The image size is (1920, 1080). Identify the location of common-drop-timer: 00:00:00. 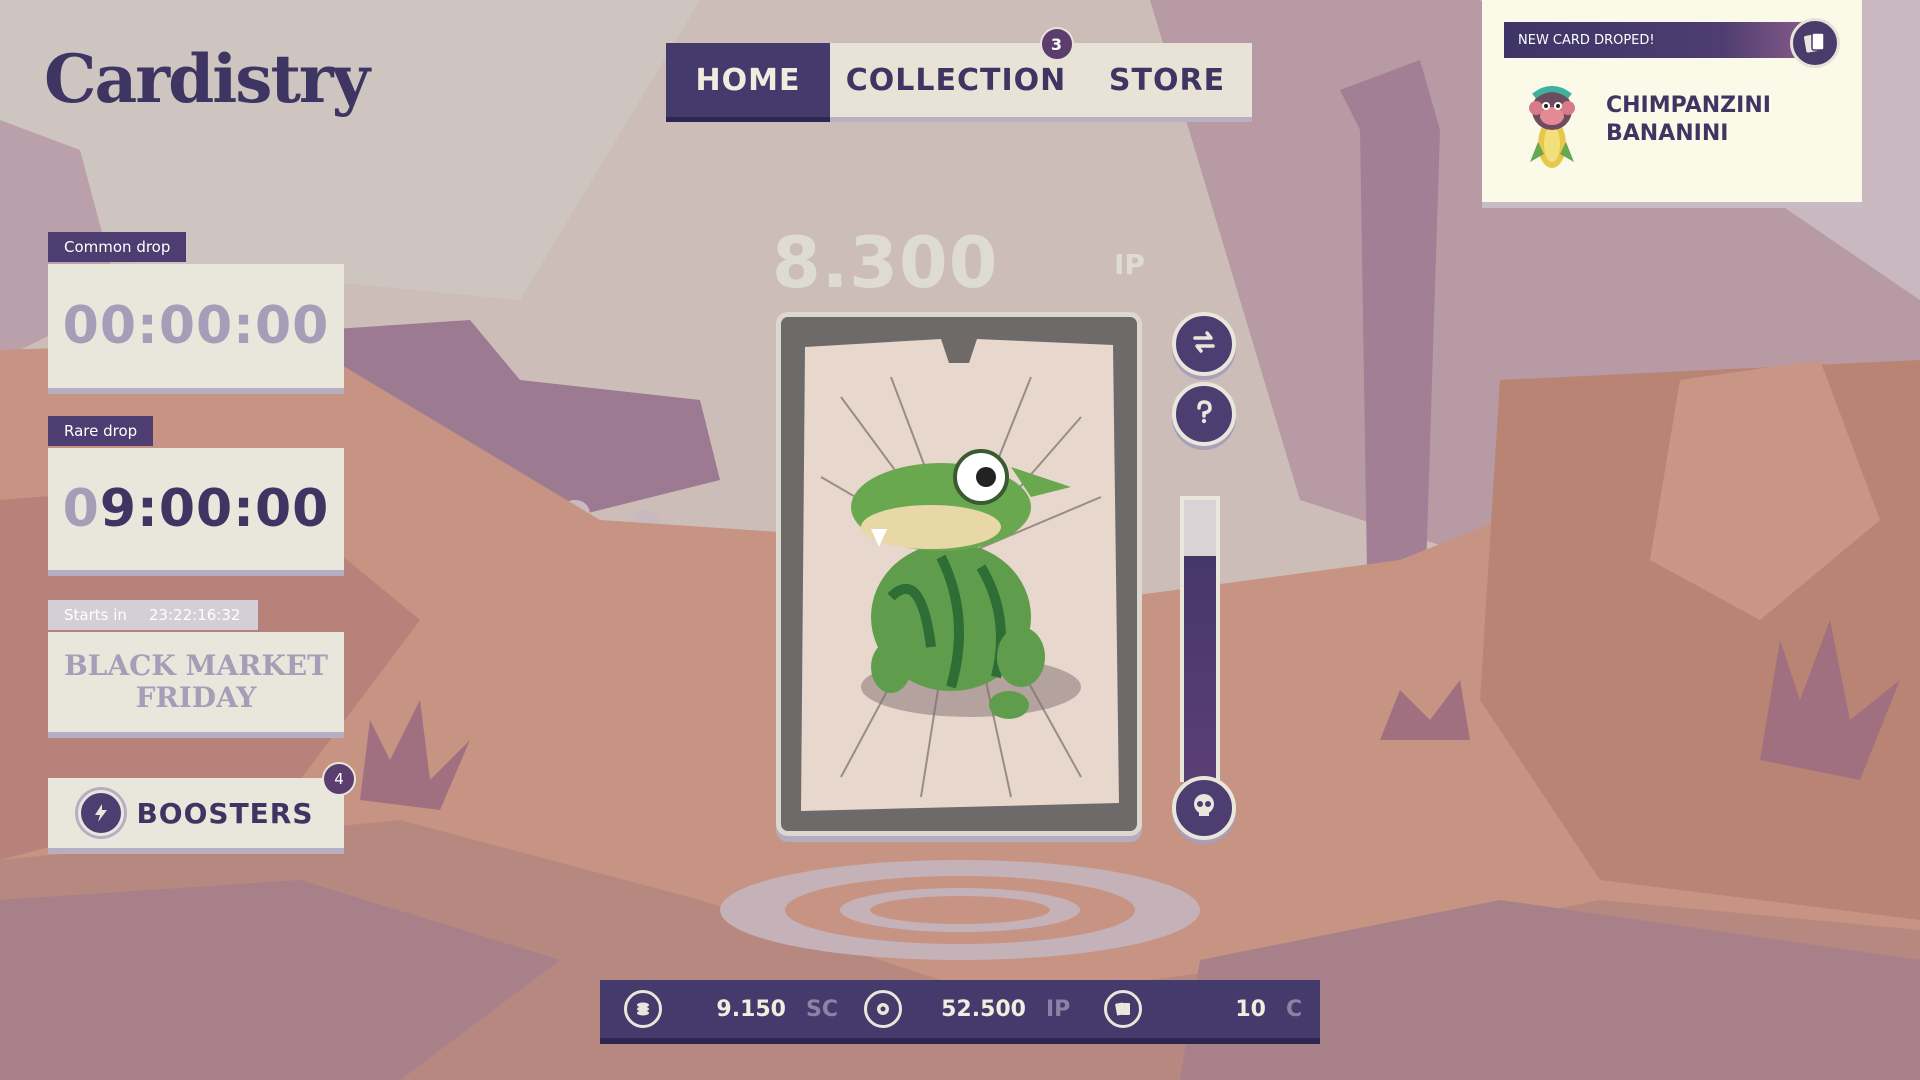
(196, 326).